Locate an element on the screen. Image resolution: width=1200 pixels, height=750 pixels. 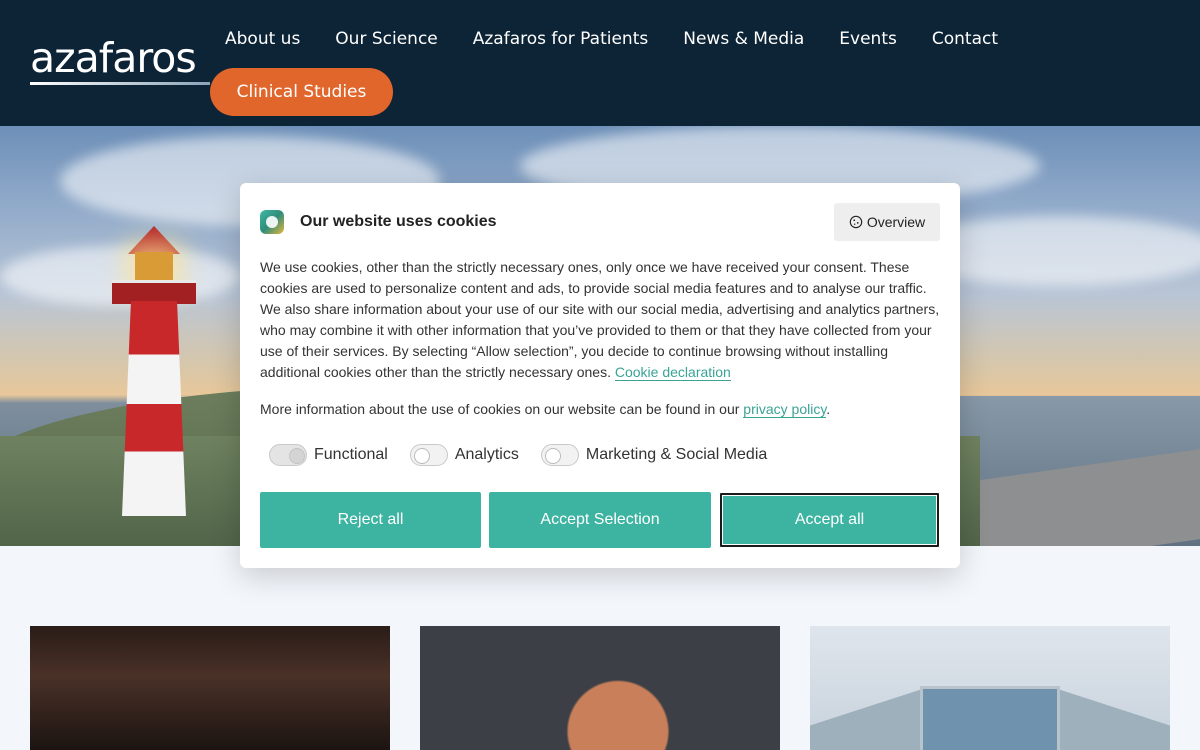
privacy-policy-link: privacy policy is located at coordinates (785, 409).